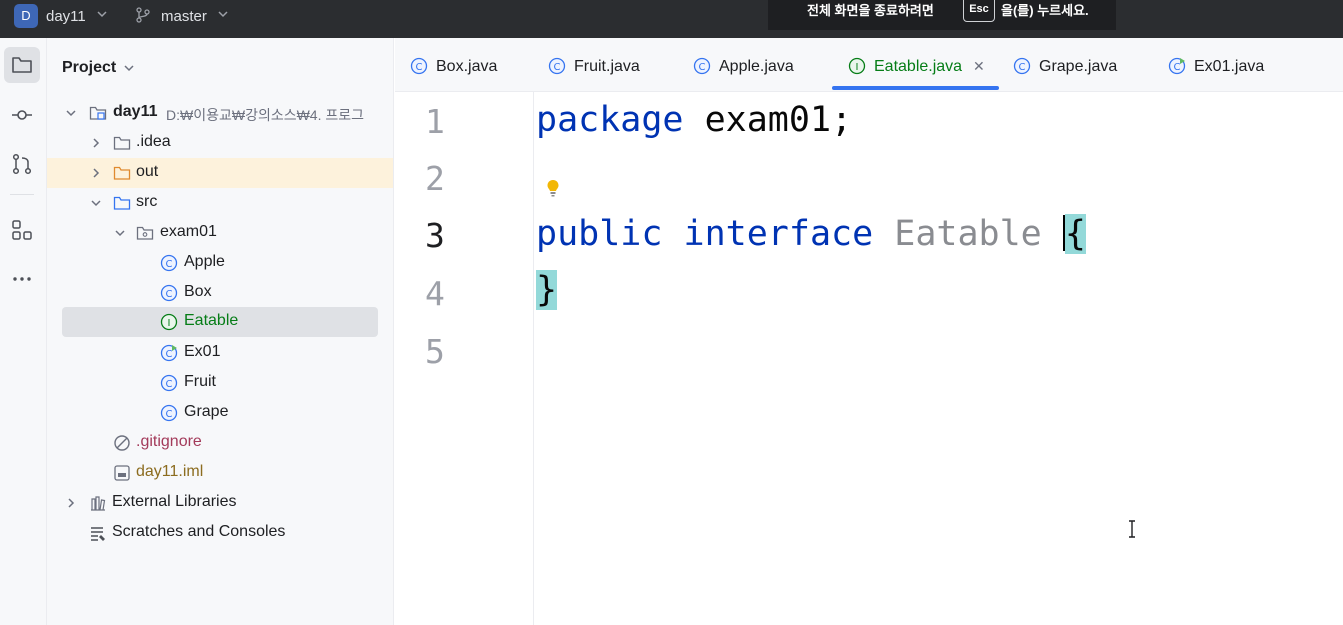 The width and height of the screenshot is (1343, 625). Describe the element at coordinates (145, 233) in the screenshot. I see `package-icon` at that location.